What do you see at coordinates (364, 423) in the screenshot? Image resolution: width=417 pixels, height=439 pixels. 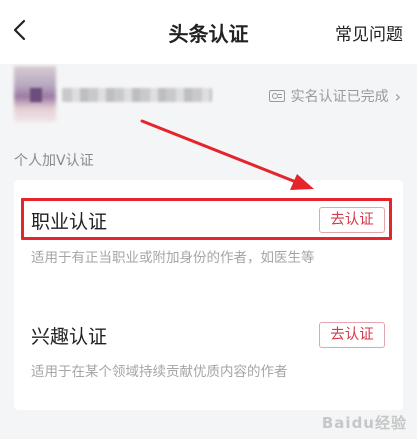 I see `watermark: Baidu经验` at bounding box center [364, 423].